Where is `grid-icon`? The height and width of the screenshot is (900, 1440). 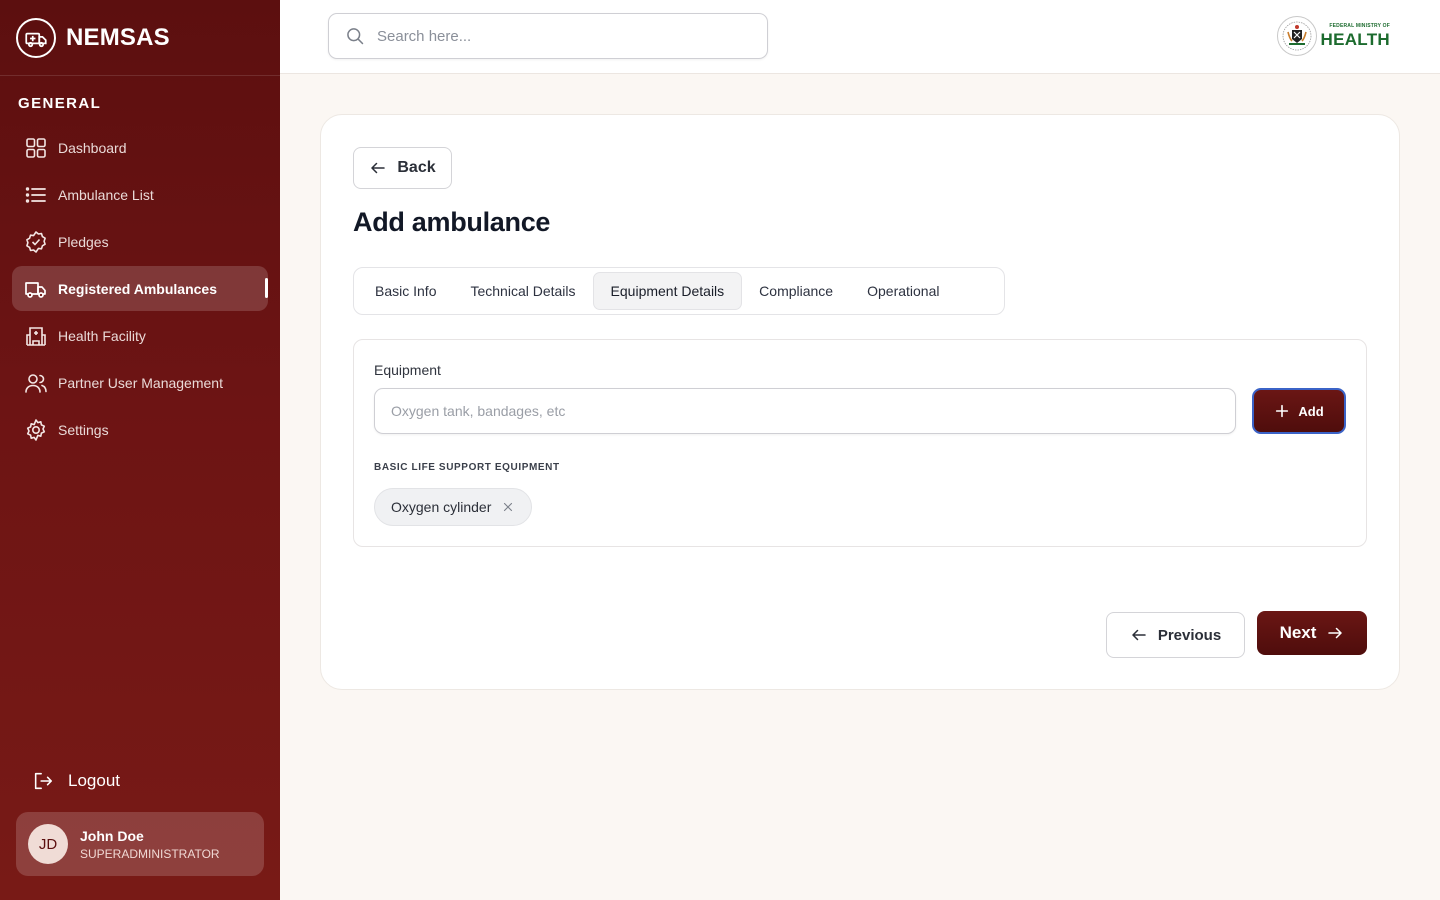 grid-icon is located at coordinates (36, 147).